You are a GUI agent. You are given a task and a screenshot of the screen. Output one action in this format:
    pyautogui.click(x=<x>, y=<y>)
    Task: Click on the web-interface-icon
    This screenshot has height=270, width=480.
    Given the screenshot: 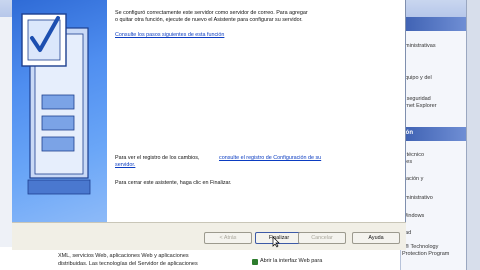 What is the action you would take?
    pyautogui.click(x=255, y=262)
    